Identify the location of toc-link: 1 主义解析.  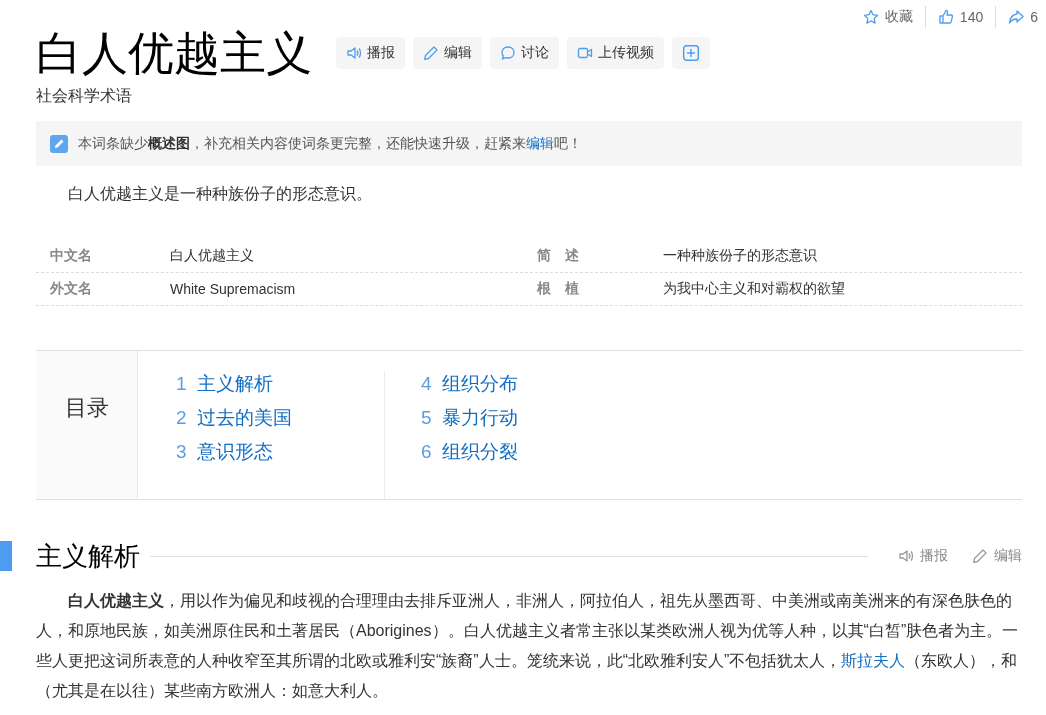
(262, 384).